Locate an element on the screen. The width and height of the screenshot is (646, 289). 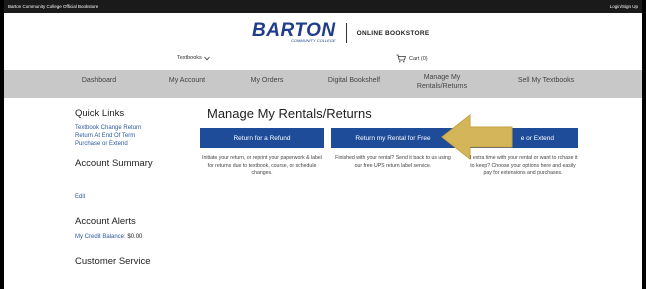
nav-label: My Account is located at coordinates (187, 80).